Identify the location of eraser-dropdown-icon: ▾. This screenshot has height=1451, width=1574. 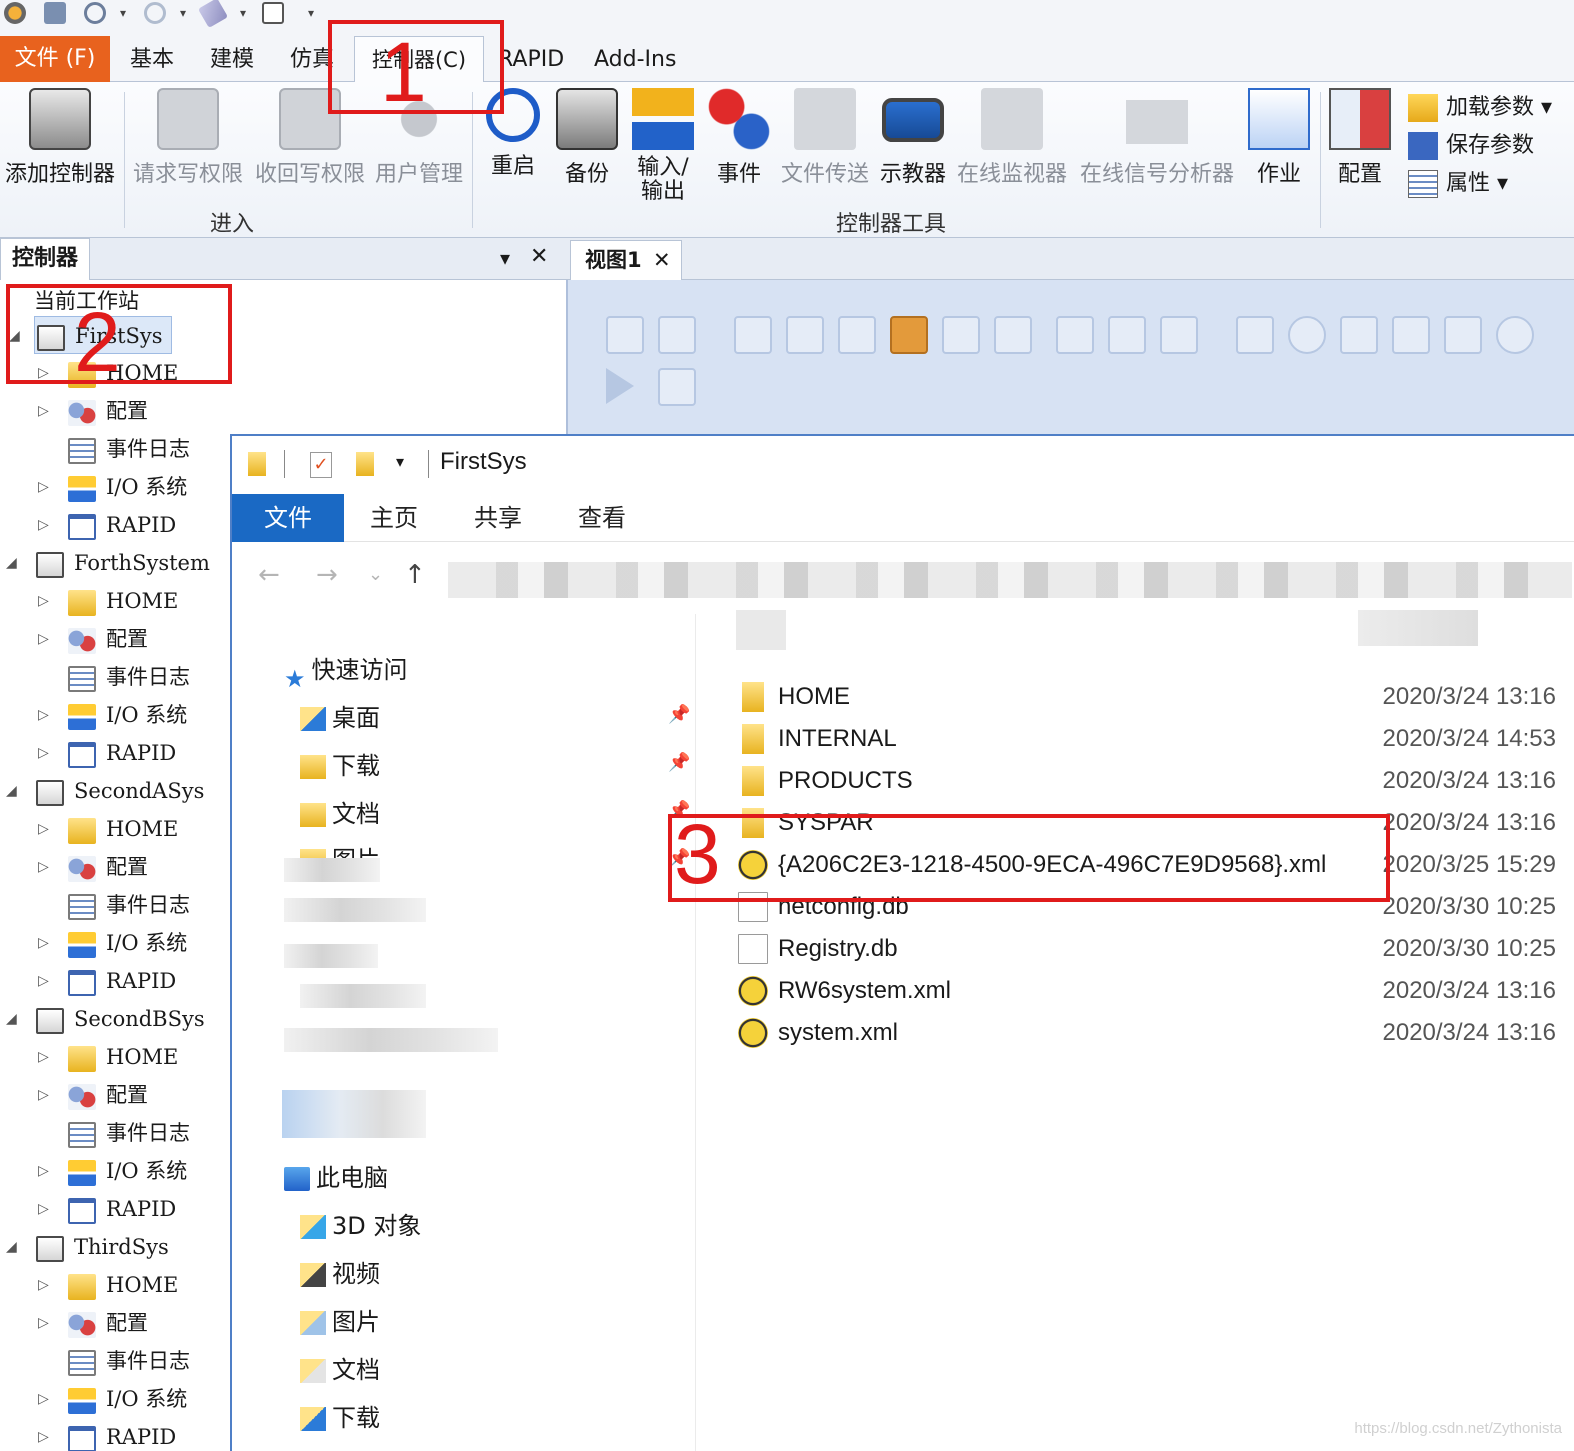
(243, 13).